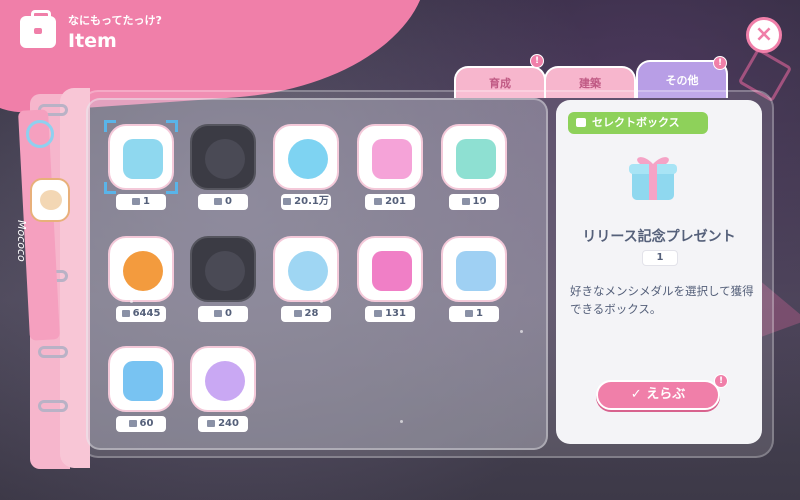 This screenshot has width=800, height=500. What do you see at coordinates (395, 201) in the screenshot?
I see `item-count-value: 201` at bounding box center [395, 201].